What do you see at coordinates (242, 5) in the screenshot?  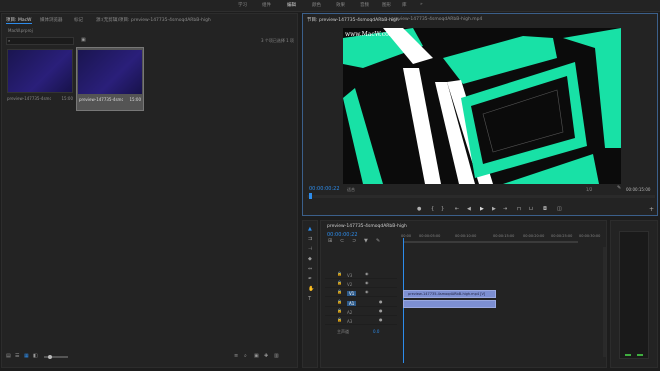 I see `ws-learn: 学习` at bounding box center [242, 5].